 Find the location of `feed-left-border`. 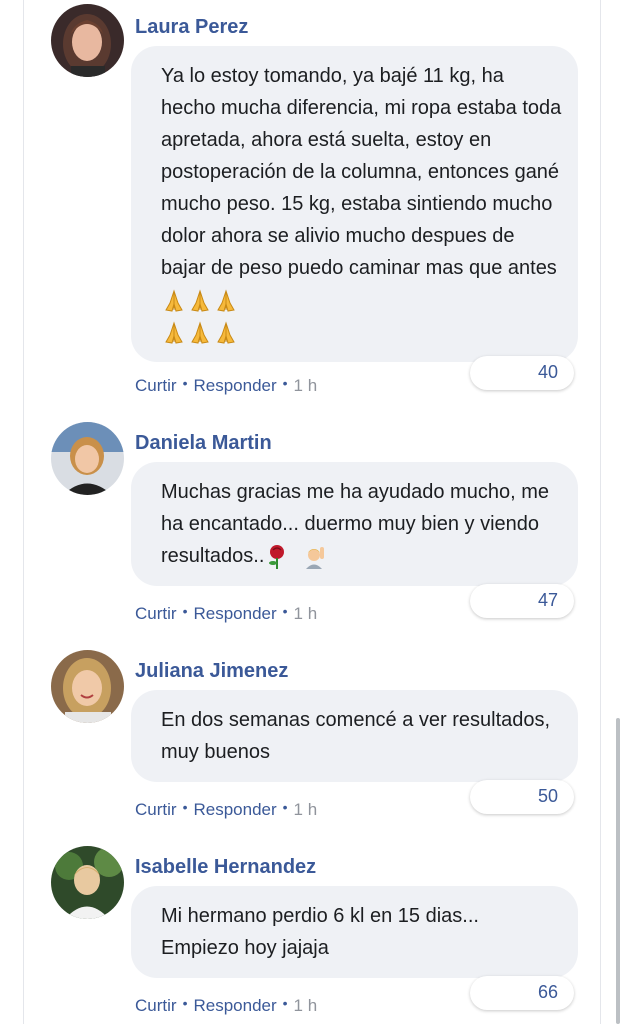

feed-left-border is located at coordinates (23, 512).